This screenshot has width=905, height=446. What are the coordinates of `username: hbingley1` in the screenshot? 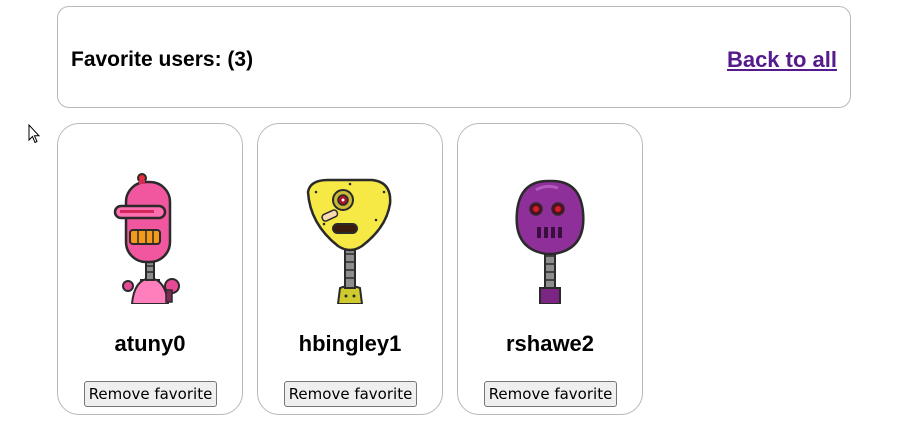 It's located at (350, 343).